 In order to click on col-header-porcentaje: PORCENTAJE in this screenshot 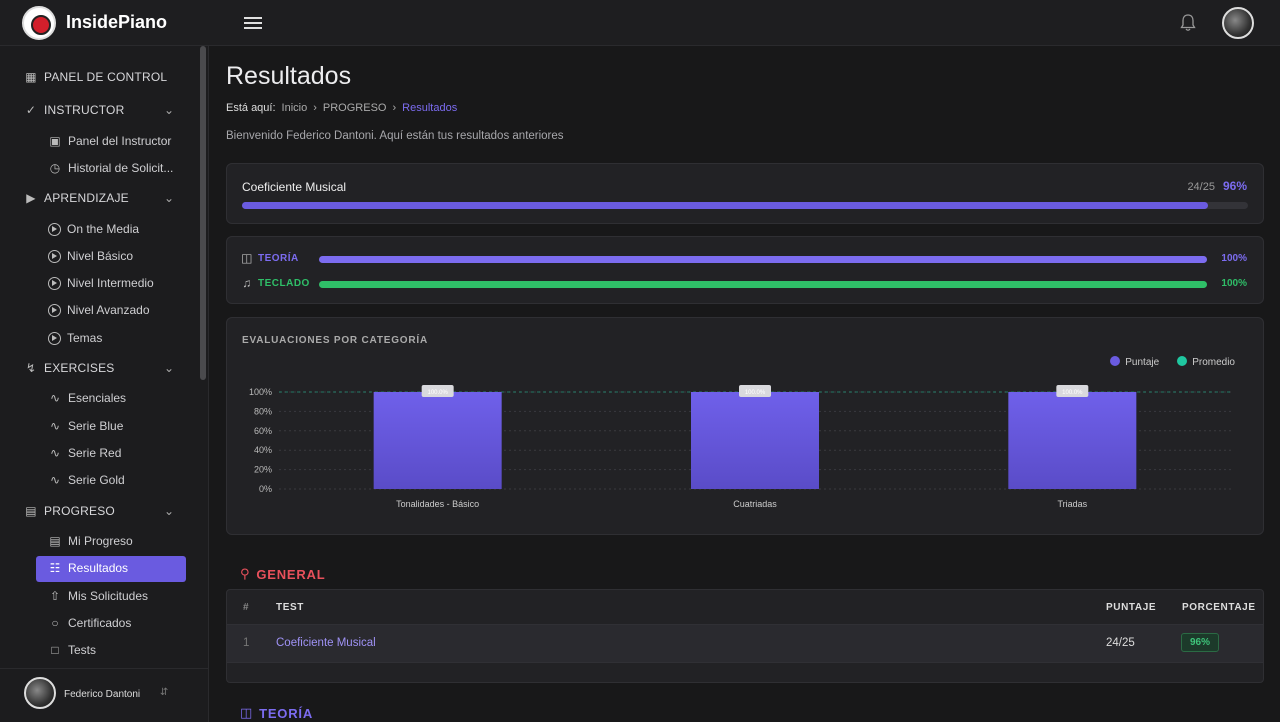, I will do `click(1219, 607)`.